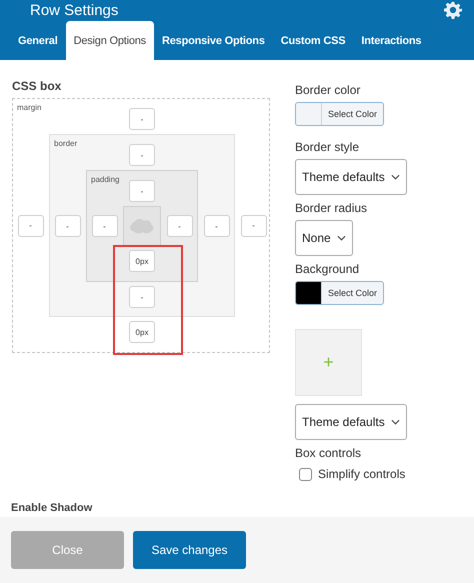 Image resolution: width=474 pixels, height=583 pixels. What do you see at coordinates (189, 550) in the screenshot?
I see `save-button: Save changes` at bounding box center [189, 550].